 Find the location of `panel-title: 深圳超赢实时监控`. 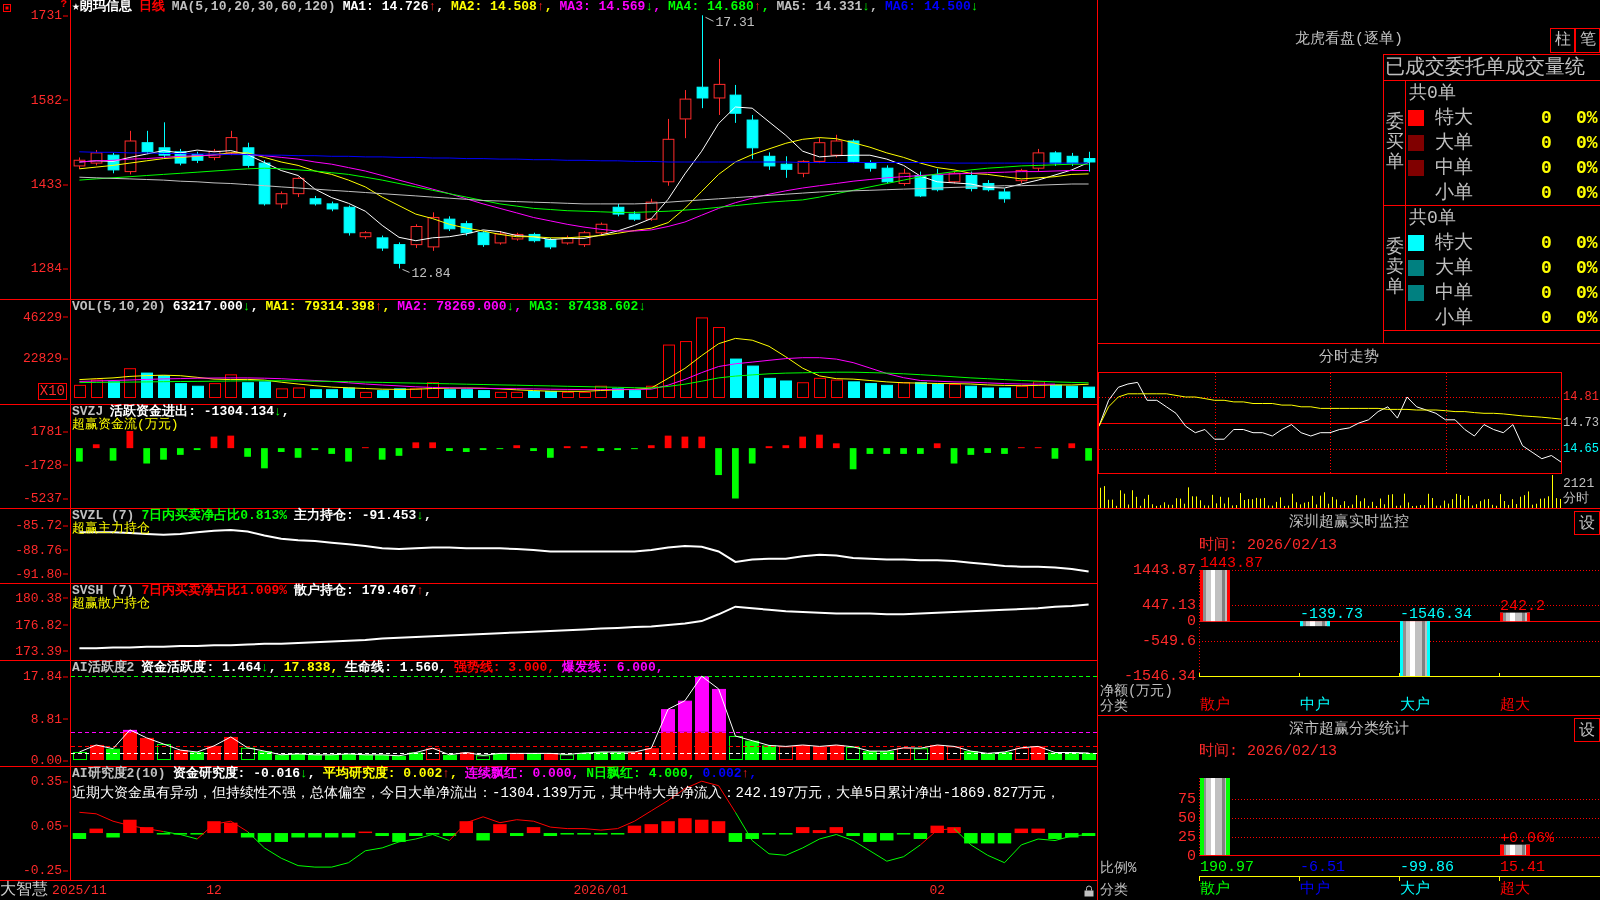

panel-title: 深圳超赢实时监控 is located at coordinates (1349, 523).